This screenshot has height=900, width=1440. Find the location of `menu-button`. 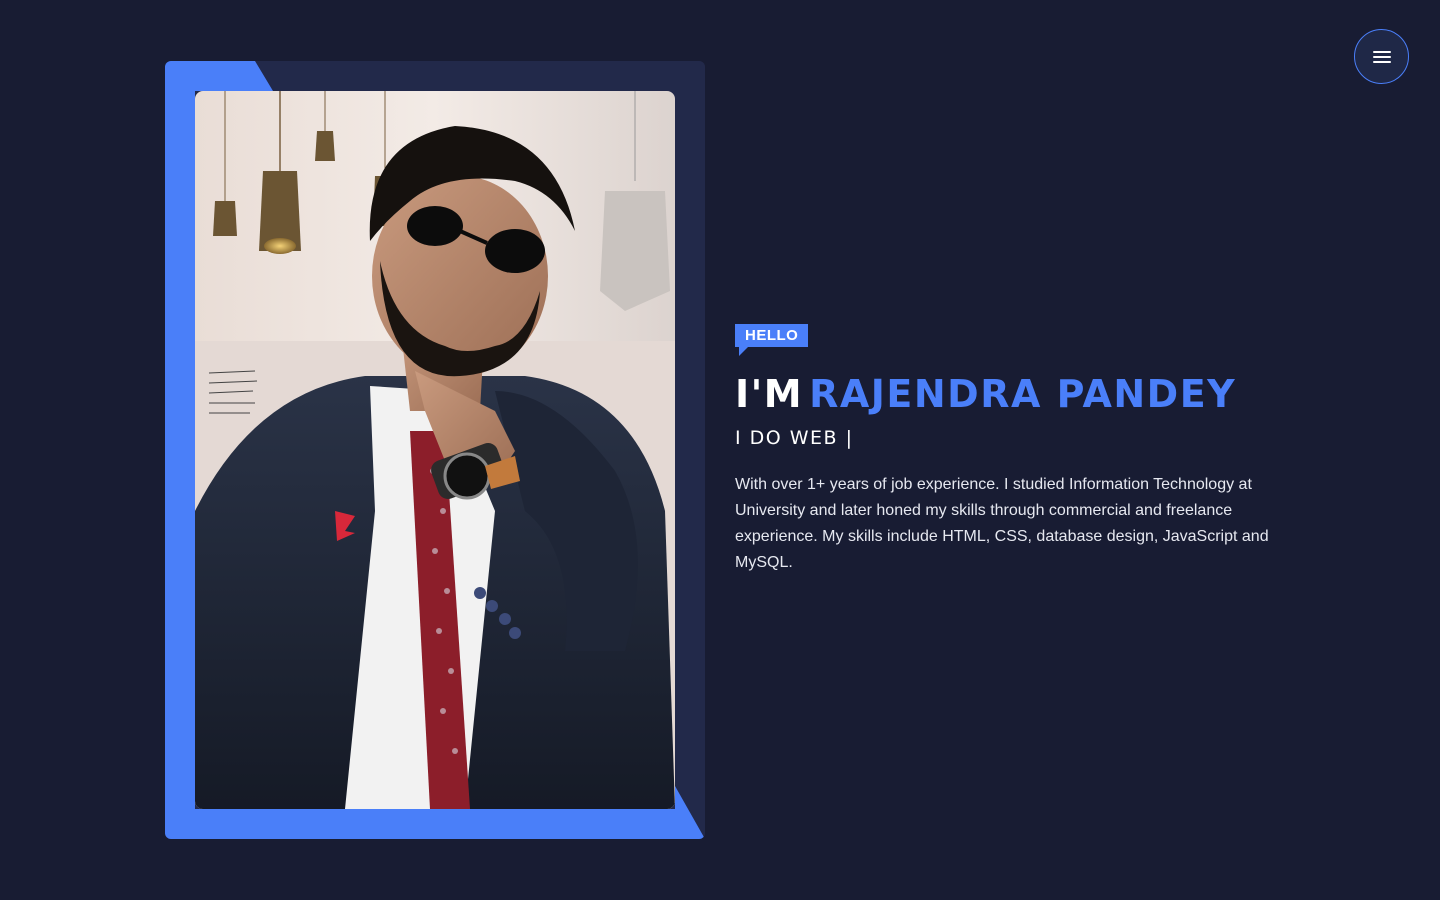

menu-button is located at coordinates (1381, 56).